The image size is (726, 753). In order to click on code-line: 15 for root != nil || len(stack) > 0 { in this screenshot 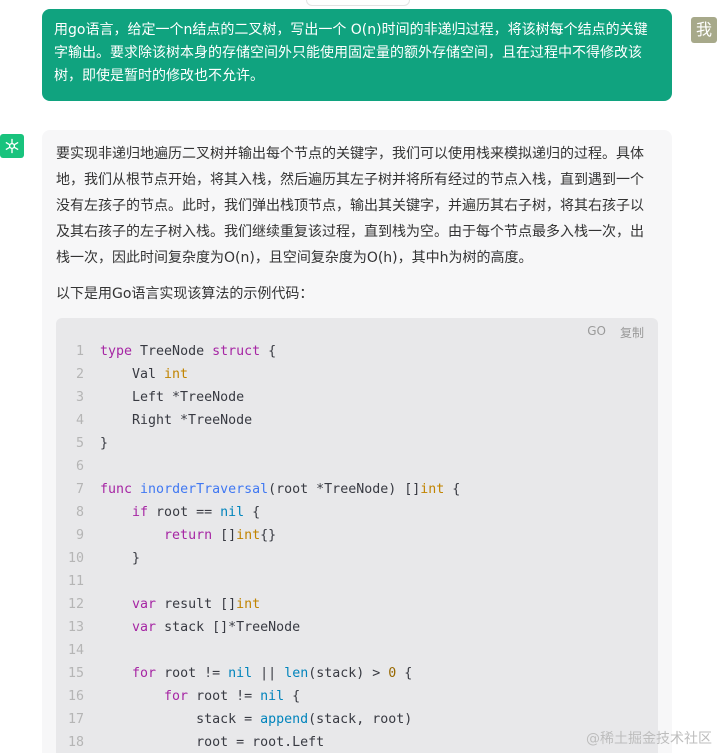, I will do `click(357, 673)`.